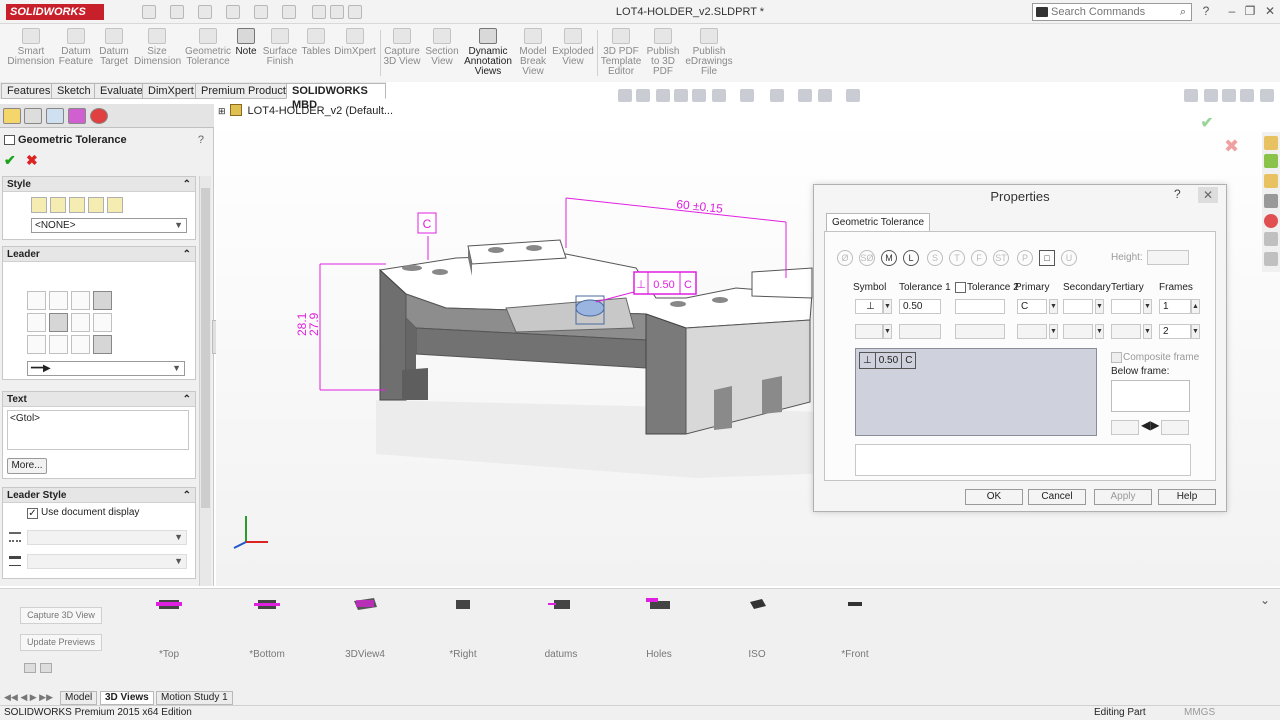 The width and height of the screenshot is (1280, 720). What do you see at coordinates (314, 324) in the screenshot?
I see `height-dimension-min: 27.9` at bounding box center [314, 324].